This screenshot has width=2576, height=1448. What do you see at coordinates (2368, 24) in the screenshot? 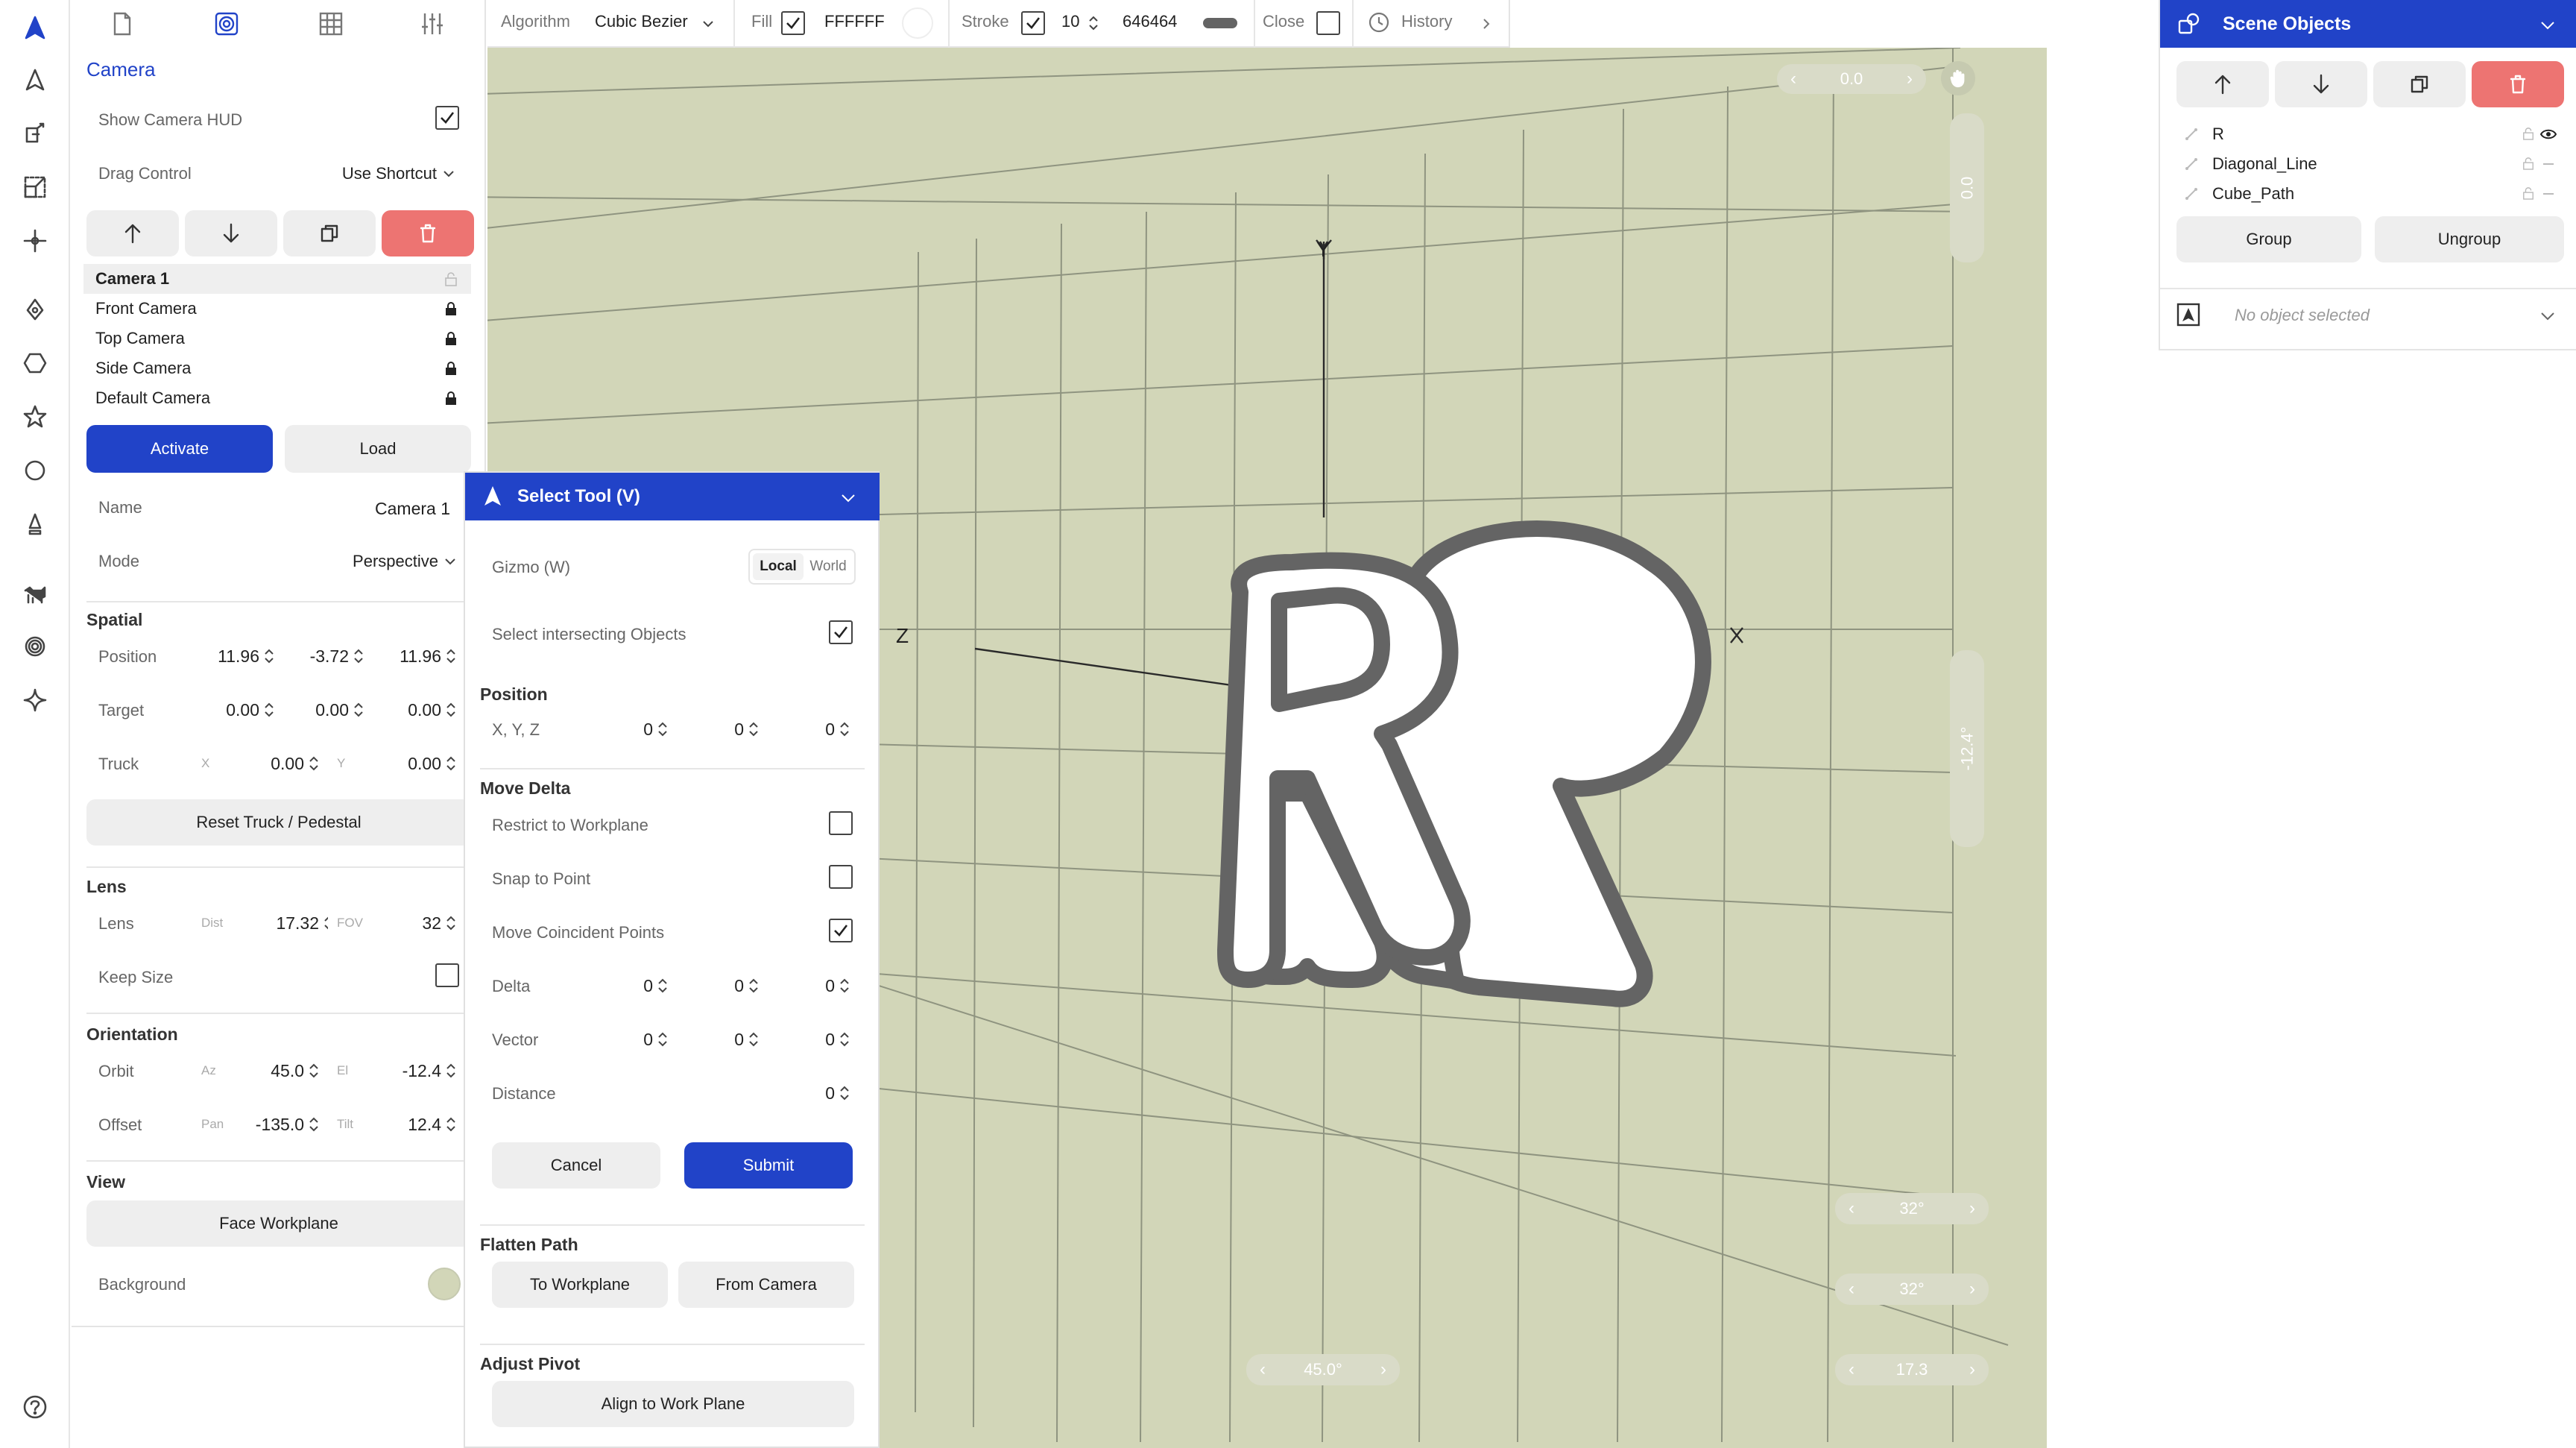
I see `scene-objects-header: Scene Objects` at bounding box center [2368, 24].